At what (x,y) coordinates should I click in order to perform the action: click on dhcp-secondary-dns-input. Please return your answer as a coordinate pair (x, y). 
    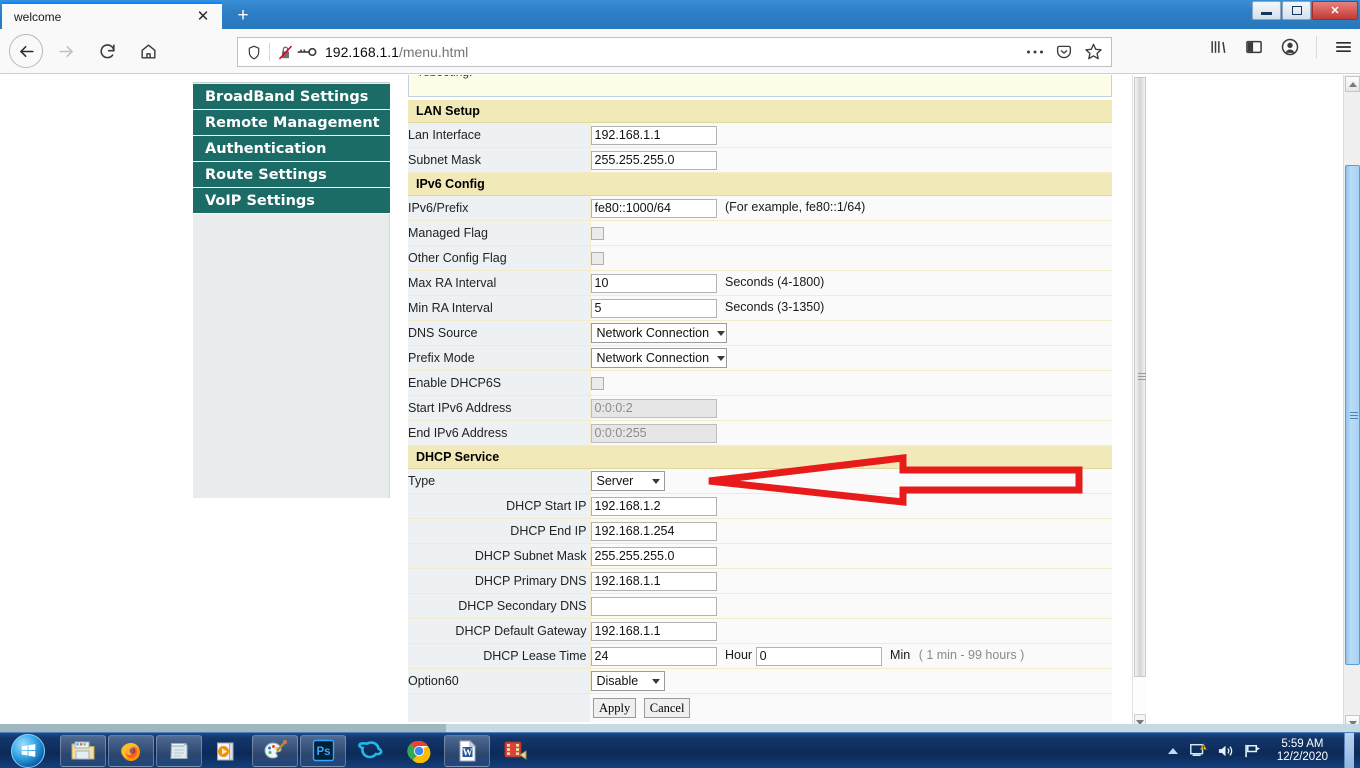
    Looking at the image, I should click on (653, 606).